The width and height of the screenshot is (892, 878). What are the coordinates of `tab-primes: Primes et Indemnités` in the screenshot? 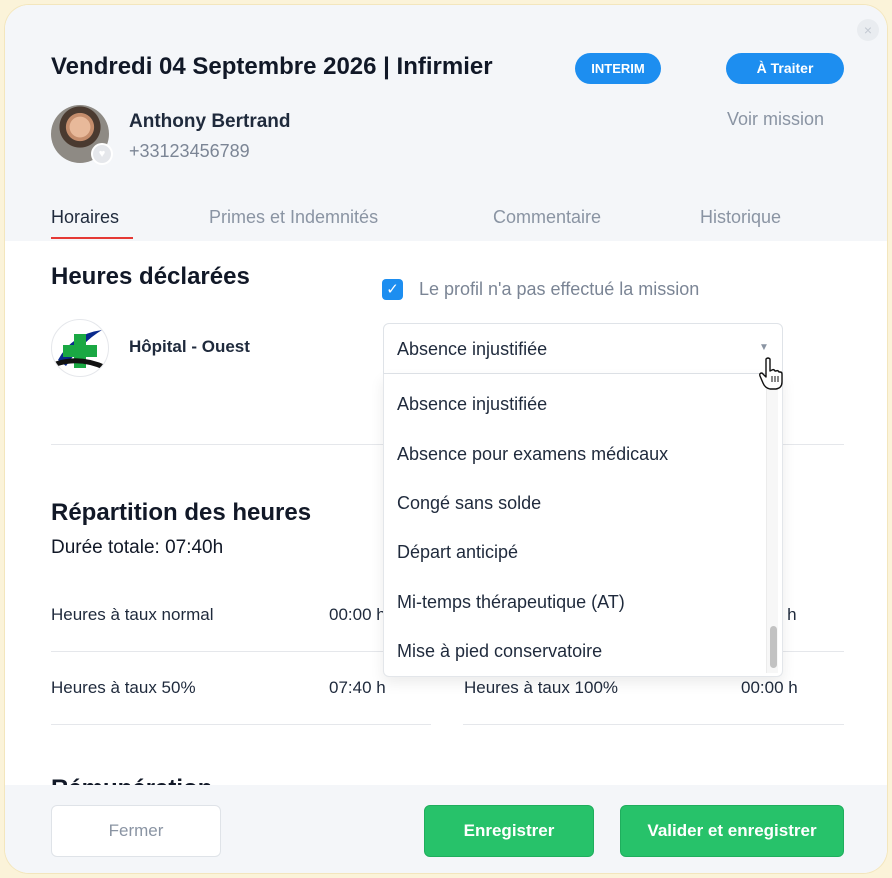 It's located at (293, 217).